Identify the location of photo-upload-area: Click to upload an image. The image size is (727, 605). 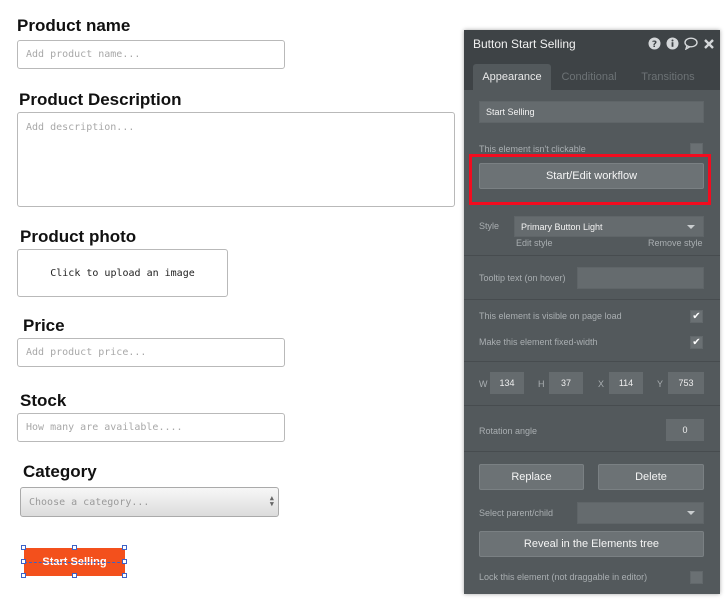
(122, 273).